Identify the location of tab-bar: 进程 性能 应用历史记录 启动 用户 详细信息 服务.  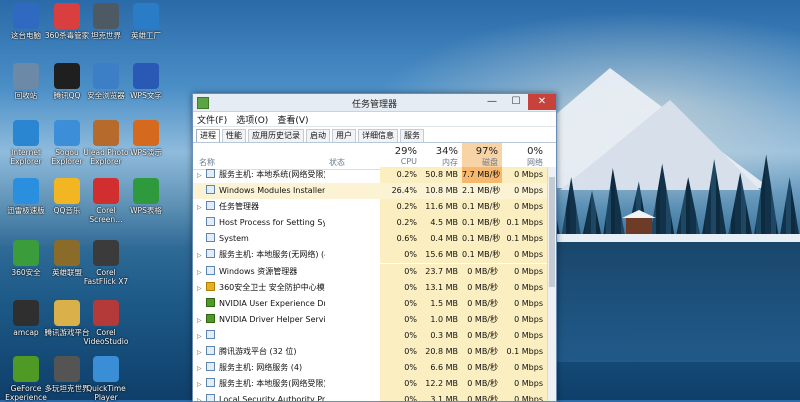
(374, 135).